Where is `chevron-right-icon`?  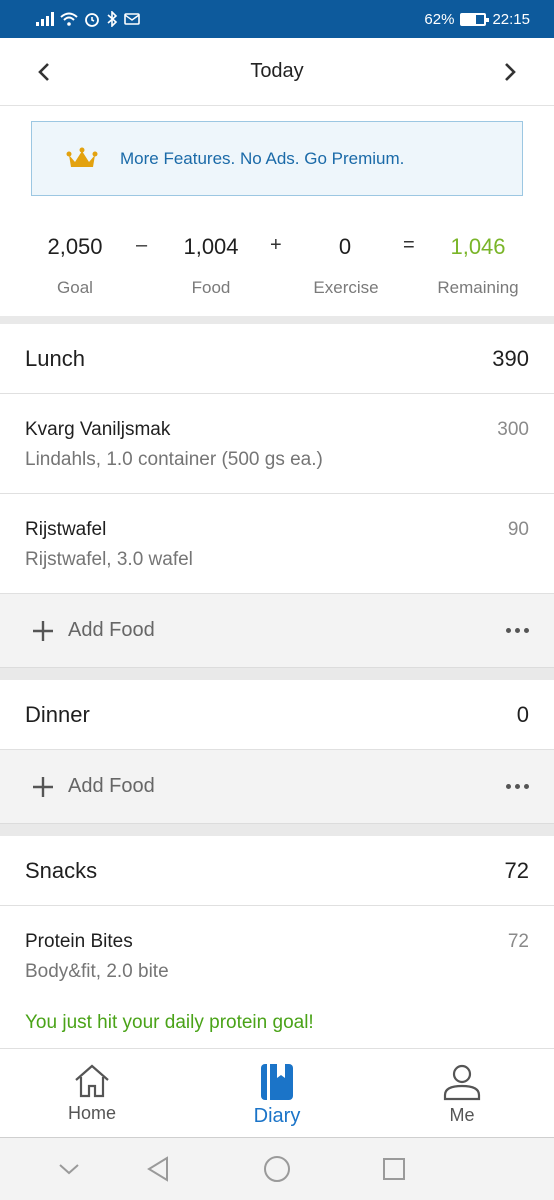
chevron-right-icon is located at coordinates (510, 72).